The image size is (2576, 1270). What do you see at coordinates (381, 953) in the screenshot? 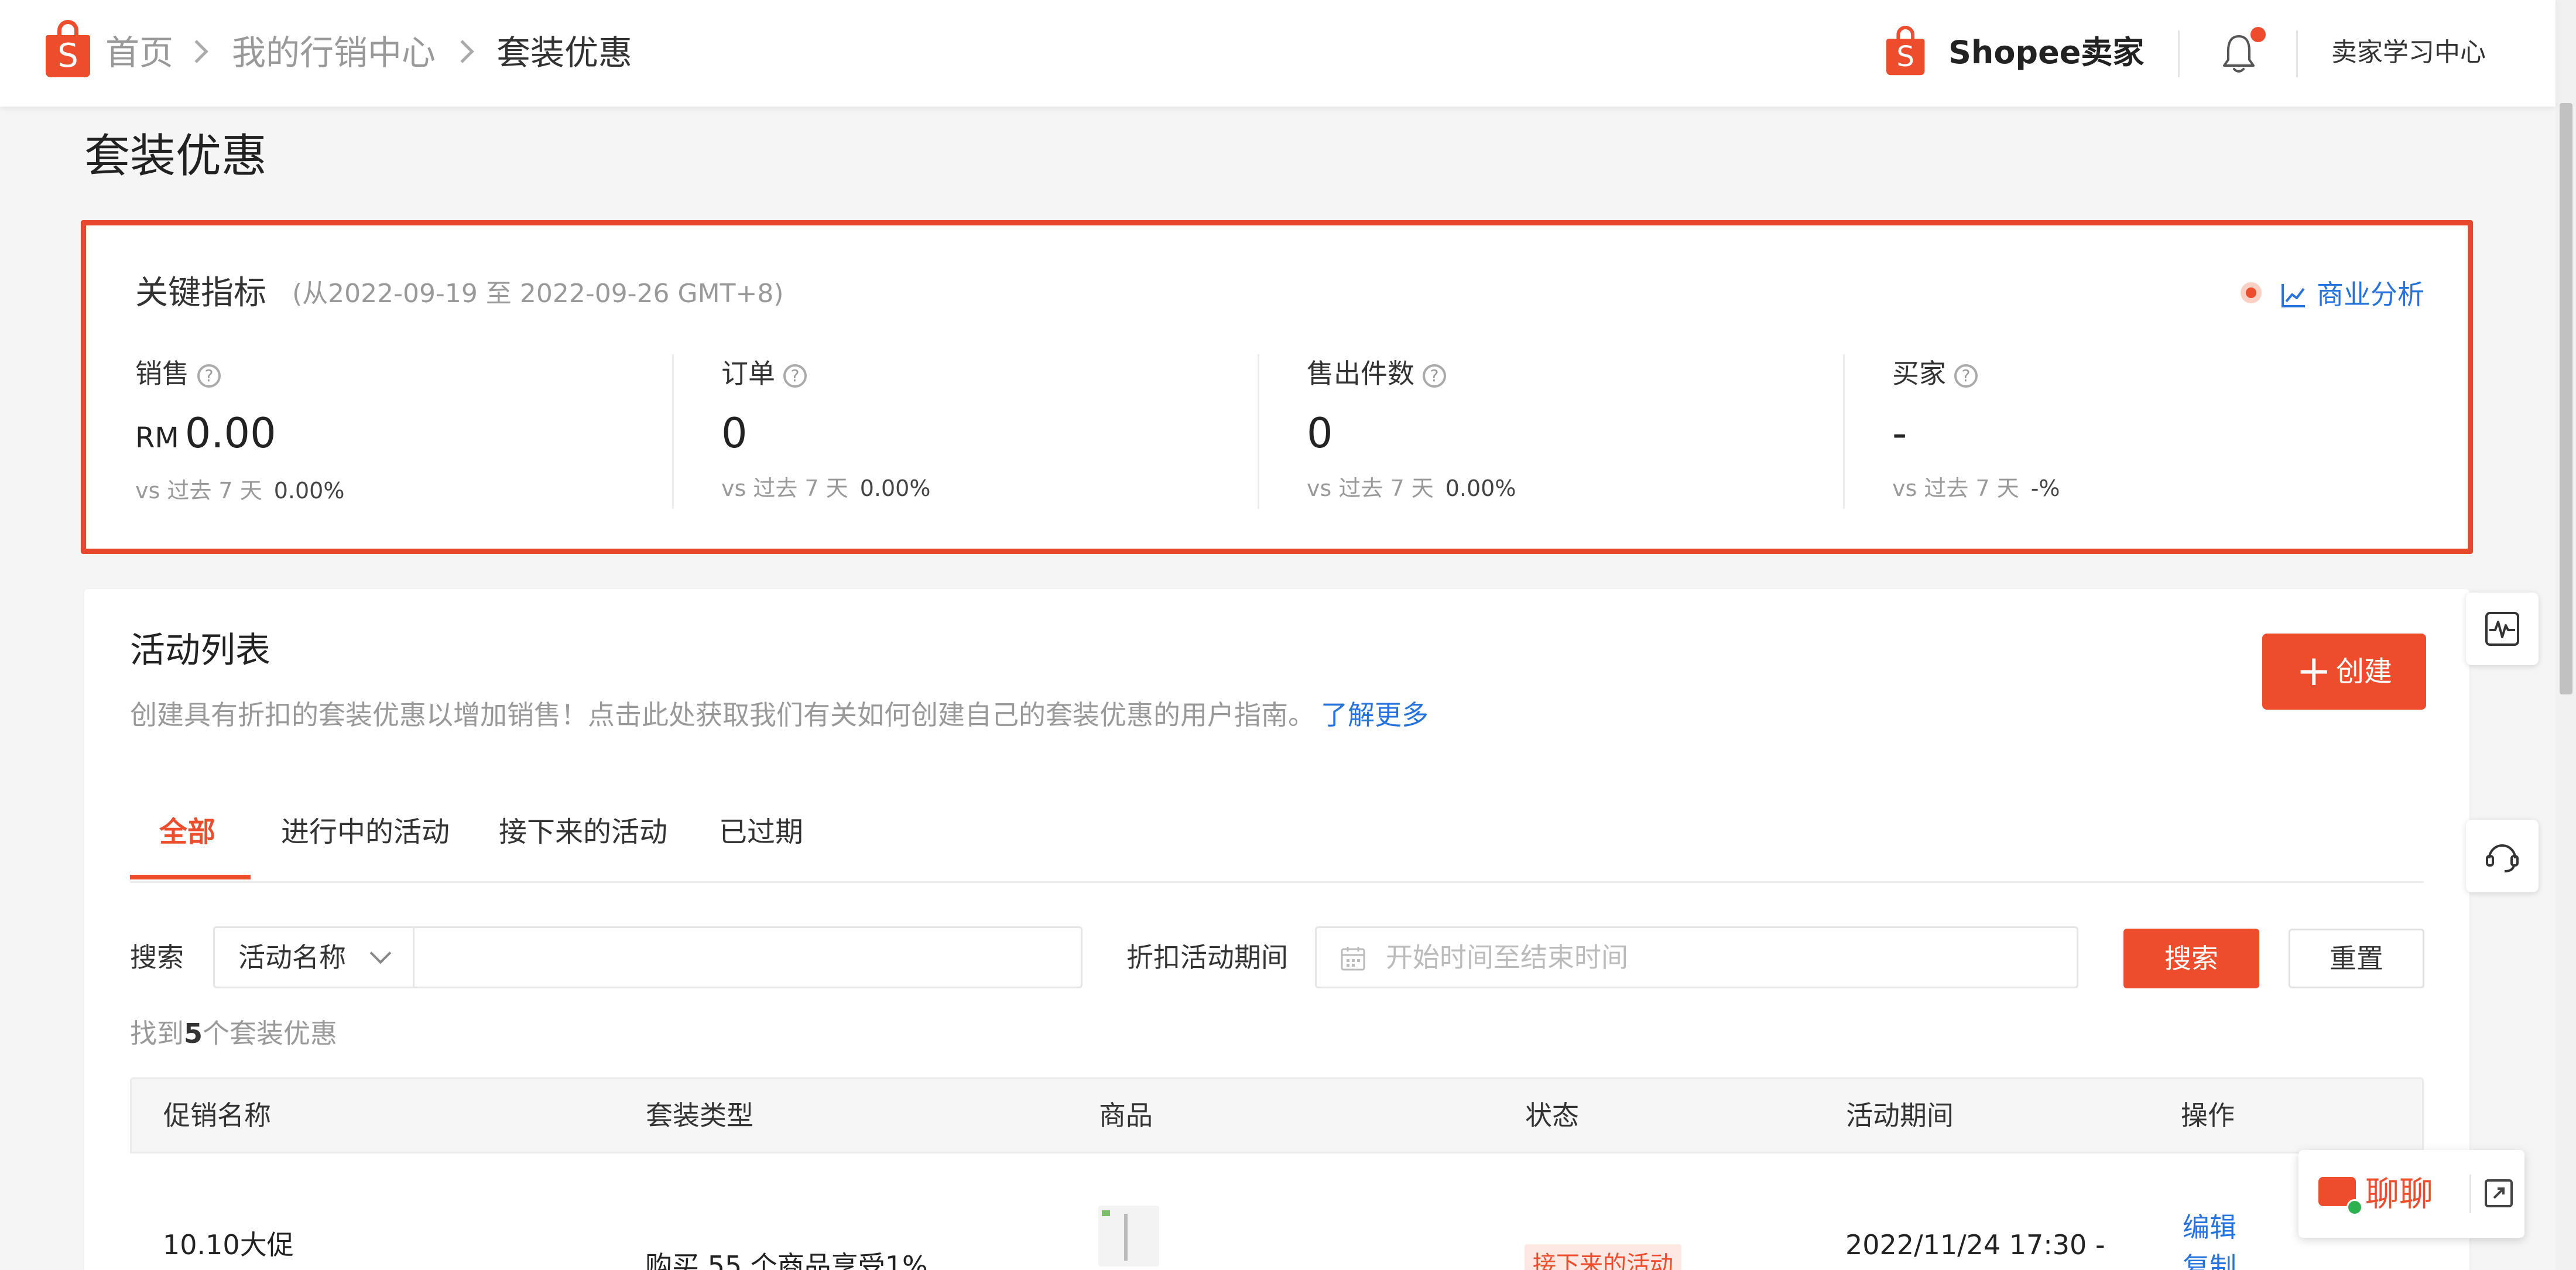
I see `chevron-down-icon` at bounding box center [381, 953].